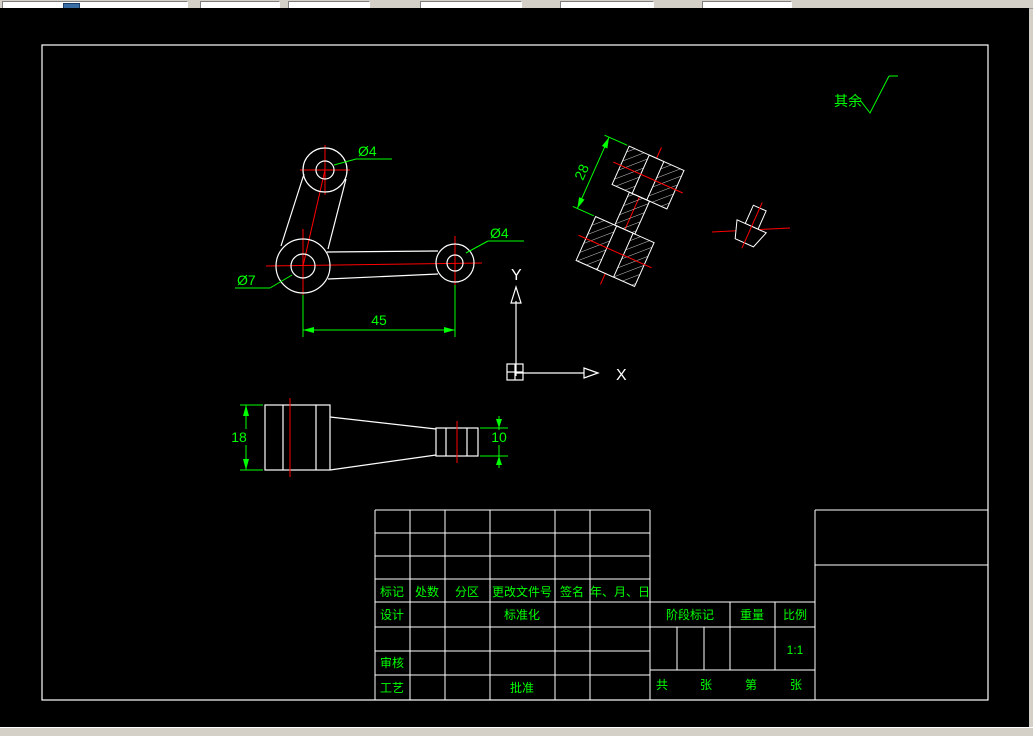 This screenshot has width=1033, height=736. Describe the element at coordinates (751, 225) in the screenshot. I see `end-view` at that location.